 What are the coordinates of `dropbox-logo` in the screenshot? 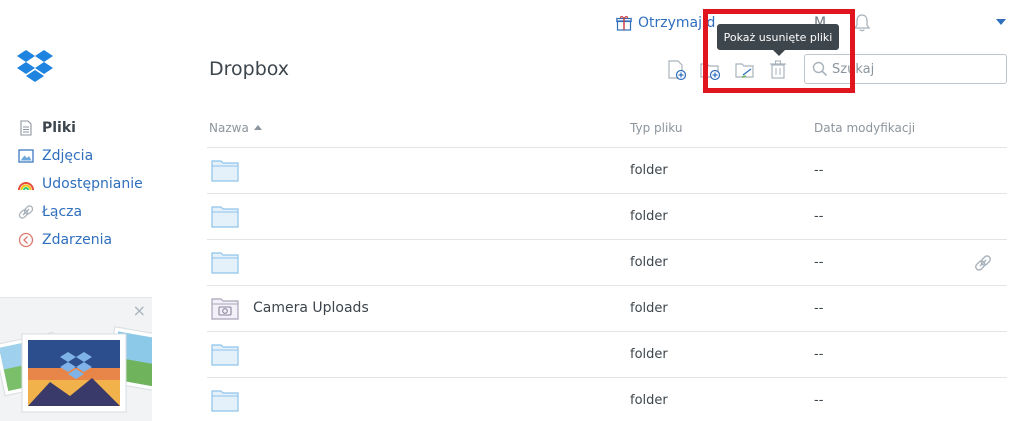 It's located at (35, 66).